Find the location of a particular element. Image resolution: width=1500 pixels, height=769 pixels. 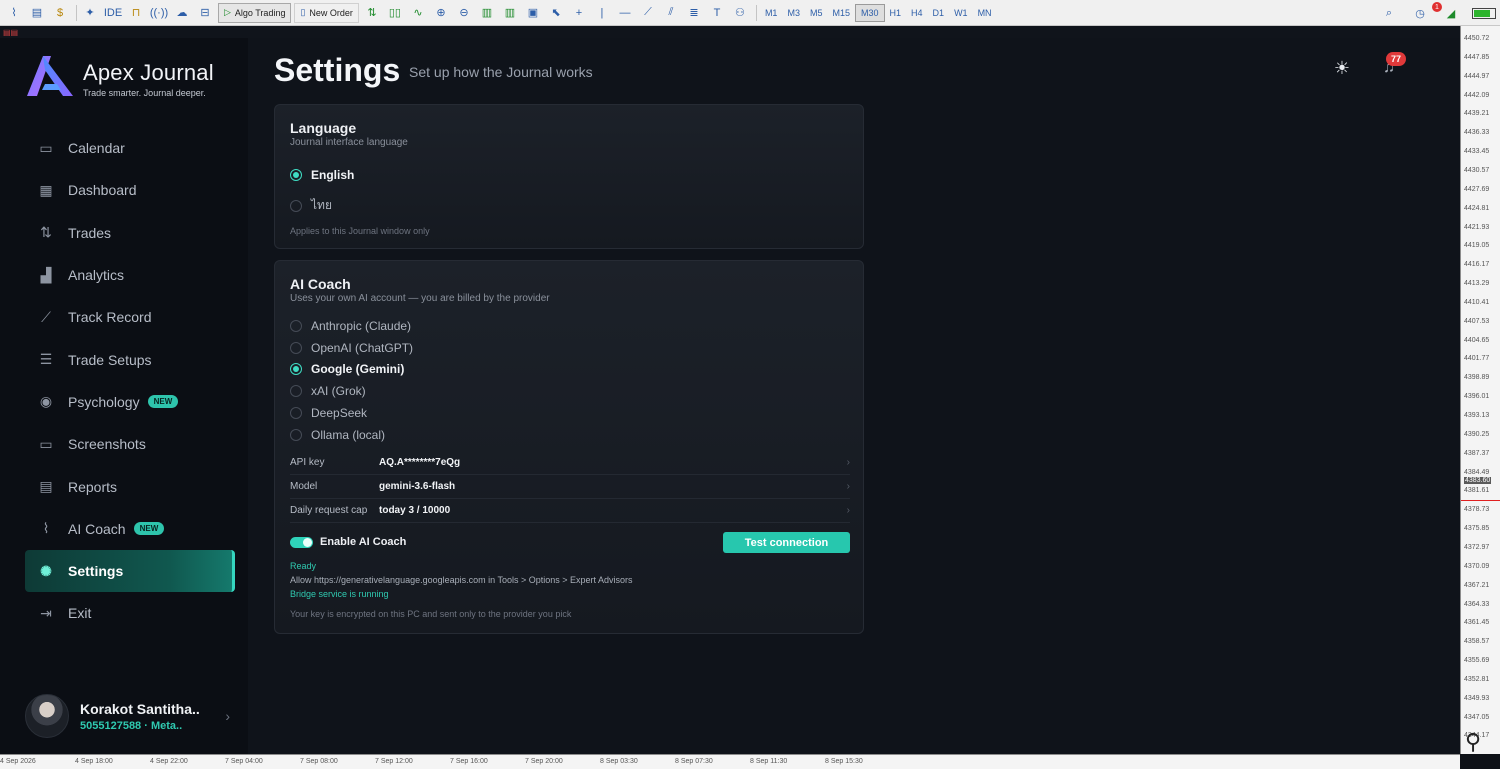

daily-request-cap-row: Daily request cap today 3 / 10000 › is located at coordinates (570, 511).